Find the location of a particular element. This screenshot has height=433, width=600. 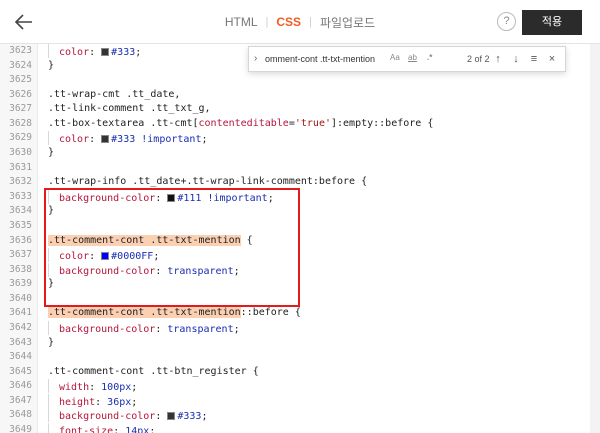

apply-button: 적용 is located at coordinates (552, 22).